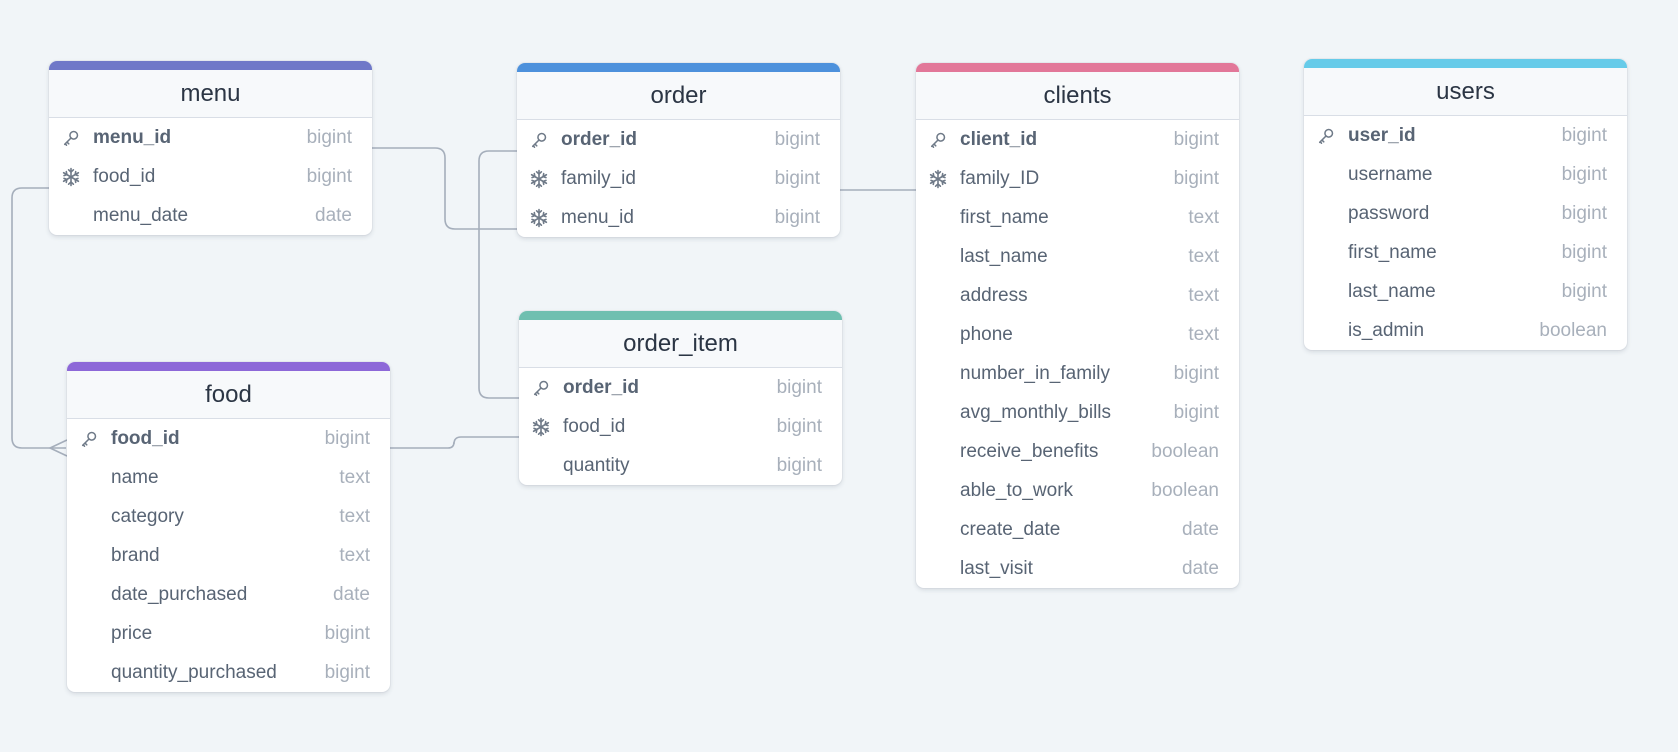  I want to click on field-row-last_visit: last_visit date, so click(1077, 568).